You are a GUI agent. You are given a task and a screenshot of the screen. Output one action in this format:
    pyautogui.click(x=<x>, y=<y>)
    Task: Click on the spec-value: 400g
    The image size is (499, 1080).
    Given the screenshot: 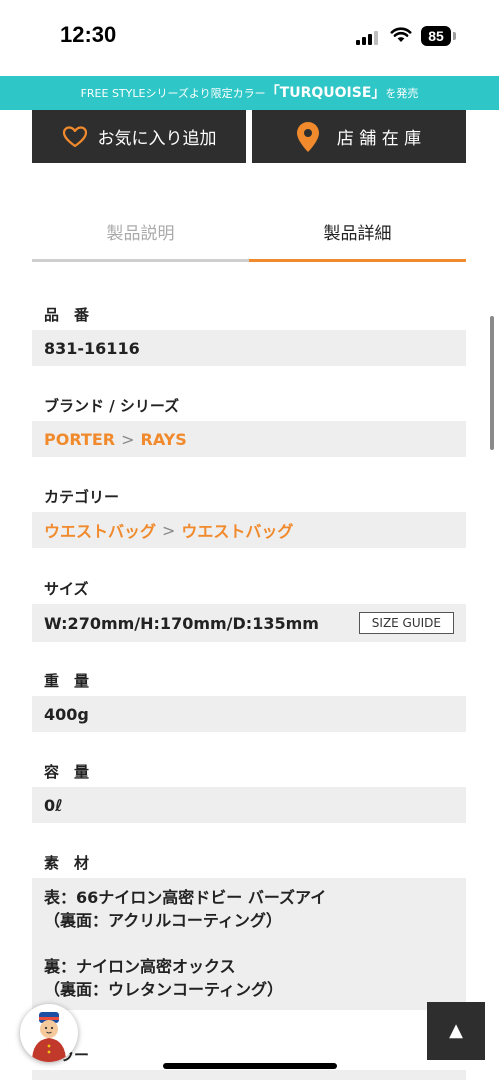 What is the action you would take?
    pyautogui.click(x=249, y=714)
    